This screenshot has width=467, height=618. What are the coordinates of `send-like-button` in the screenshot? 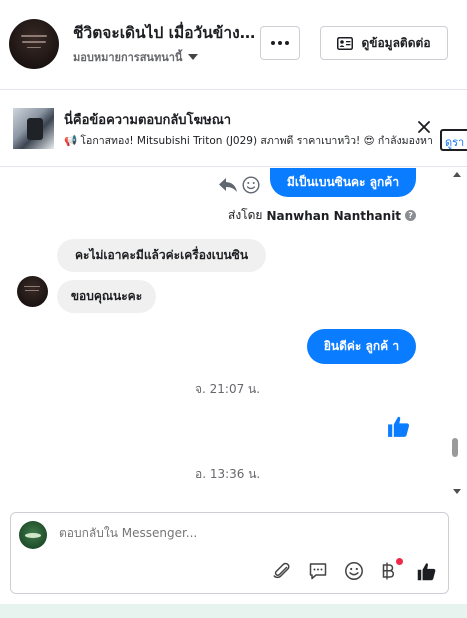 It's located at (426, 571).